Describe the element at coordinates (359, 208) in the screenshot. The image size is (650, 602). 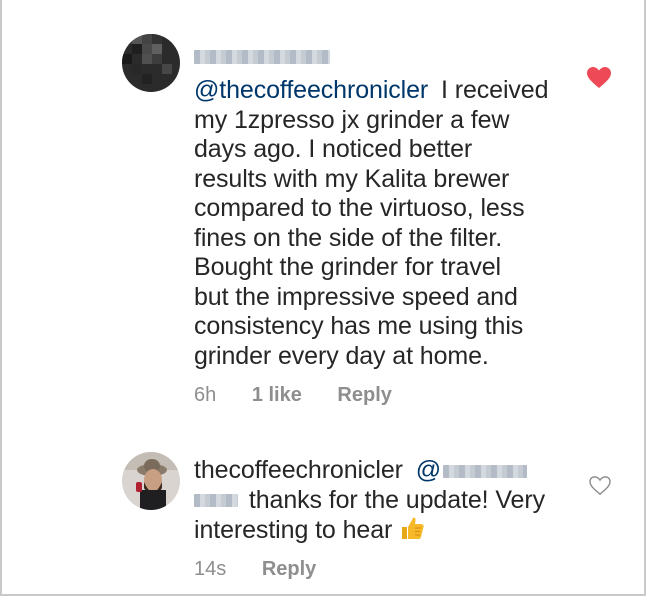
I see `comment-1-line: compared to the virtuoso, less` at that location.